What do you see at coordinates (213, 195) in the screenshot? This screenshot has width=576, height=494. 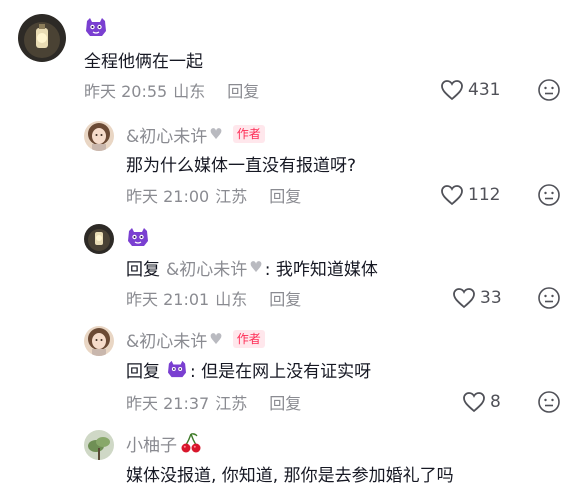 I see `comment-meta: 昨天 21:00 江苏 回复` at bounding box center [213, 195].